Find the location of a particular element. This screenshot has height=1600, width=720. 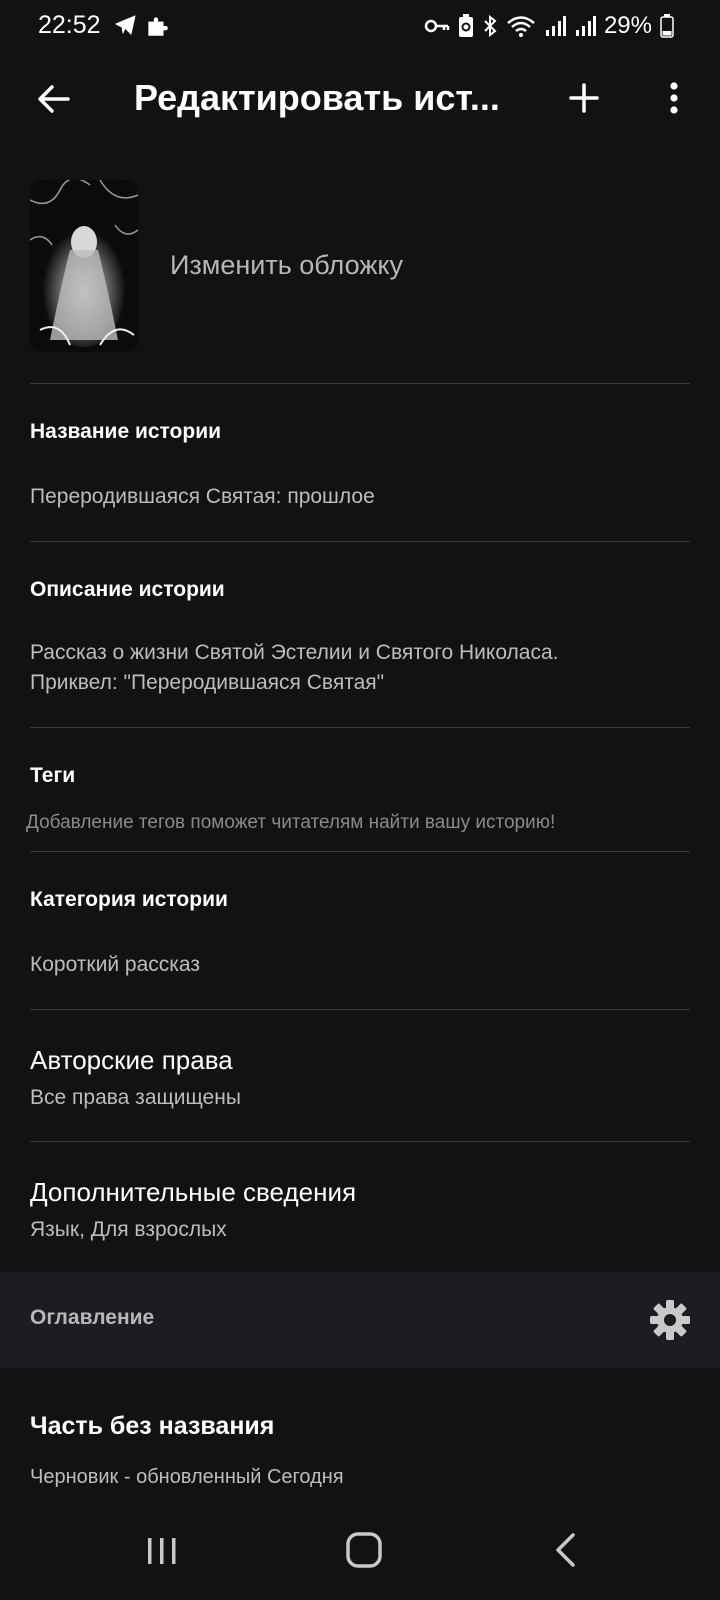

back-button is located at coordinates (53, 99).